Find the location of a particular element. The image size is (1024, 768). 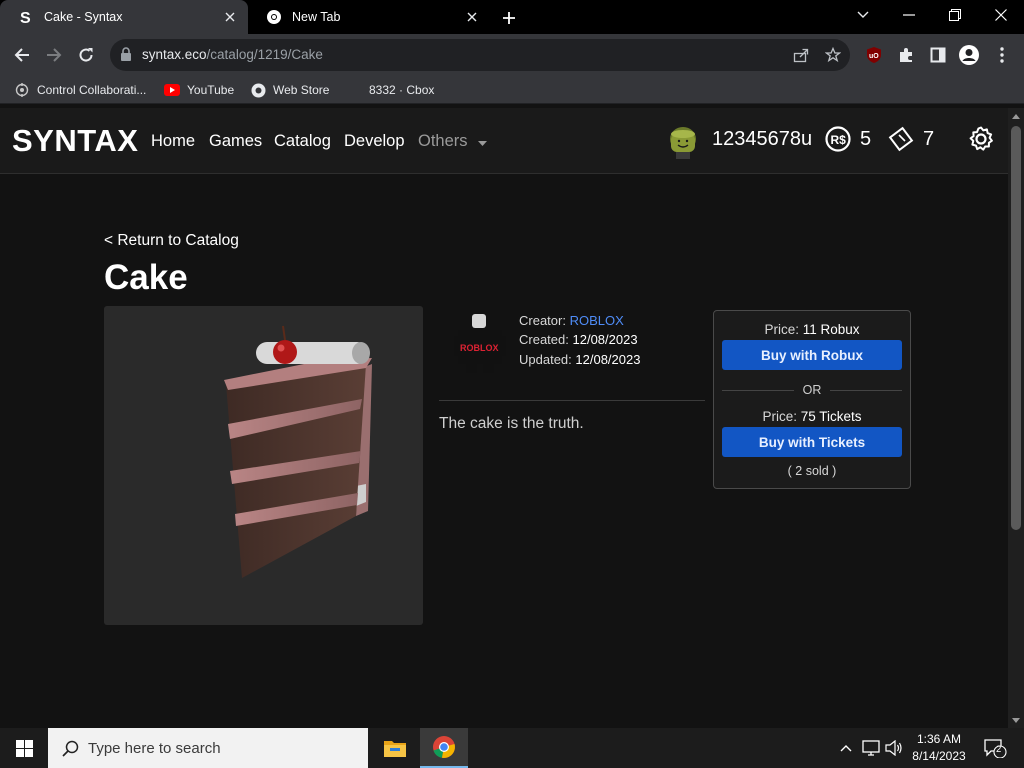

address-bar: syntax.eco/catalog/1219/Cake is located at coordinates (480, 55).